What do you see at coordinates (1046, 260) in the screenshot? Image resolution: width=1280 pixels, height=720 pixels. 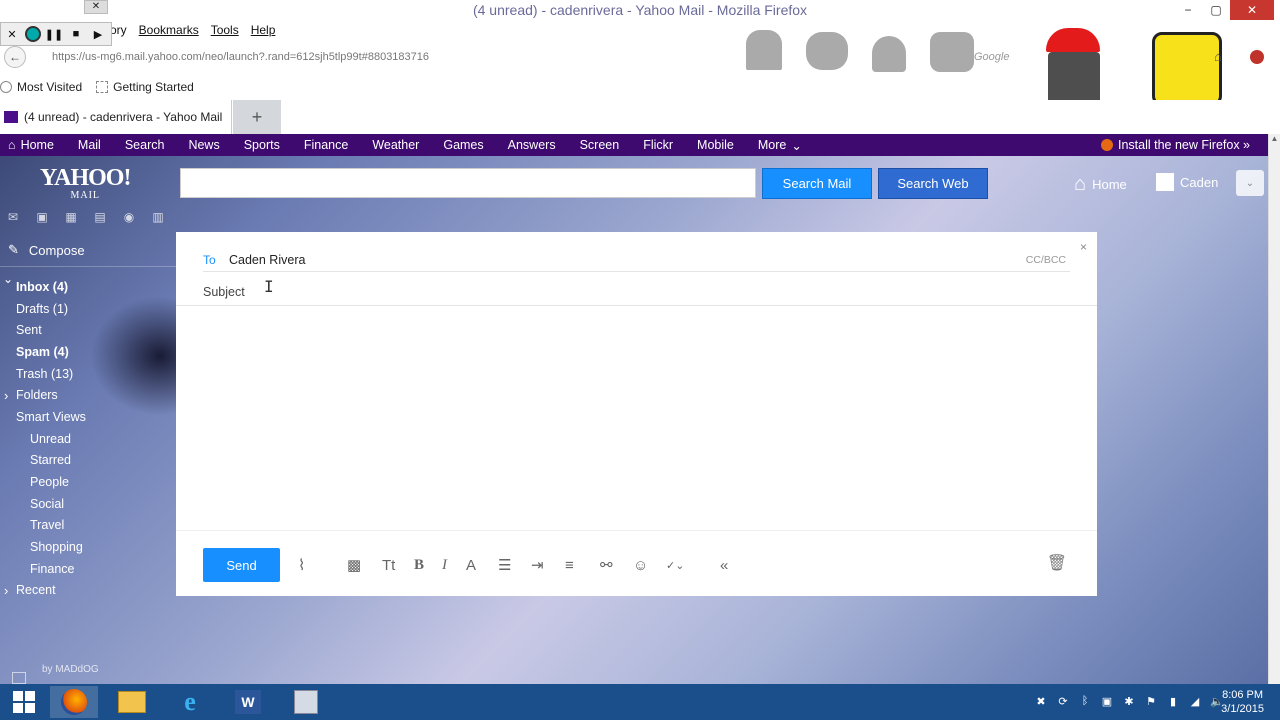 I see `cc-bcc-link: CC/BCC` at bounding box center [1046, 260].